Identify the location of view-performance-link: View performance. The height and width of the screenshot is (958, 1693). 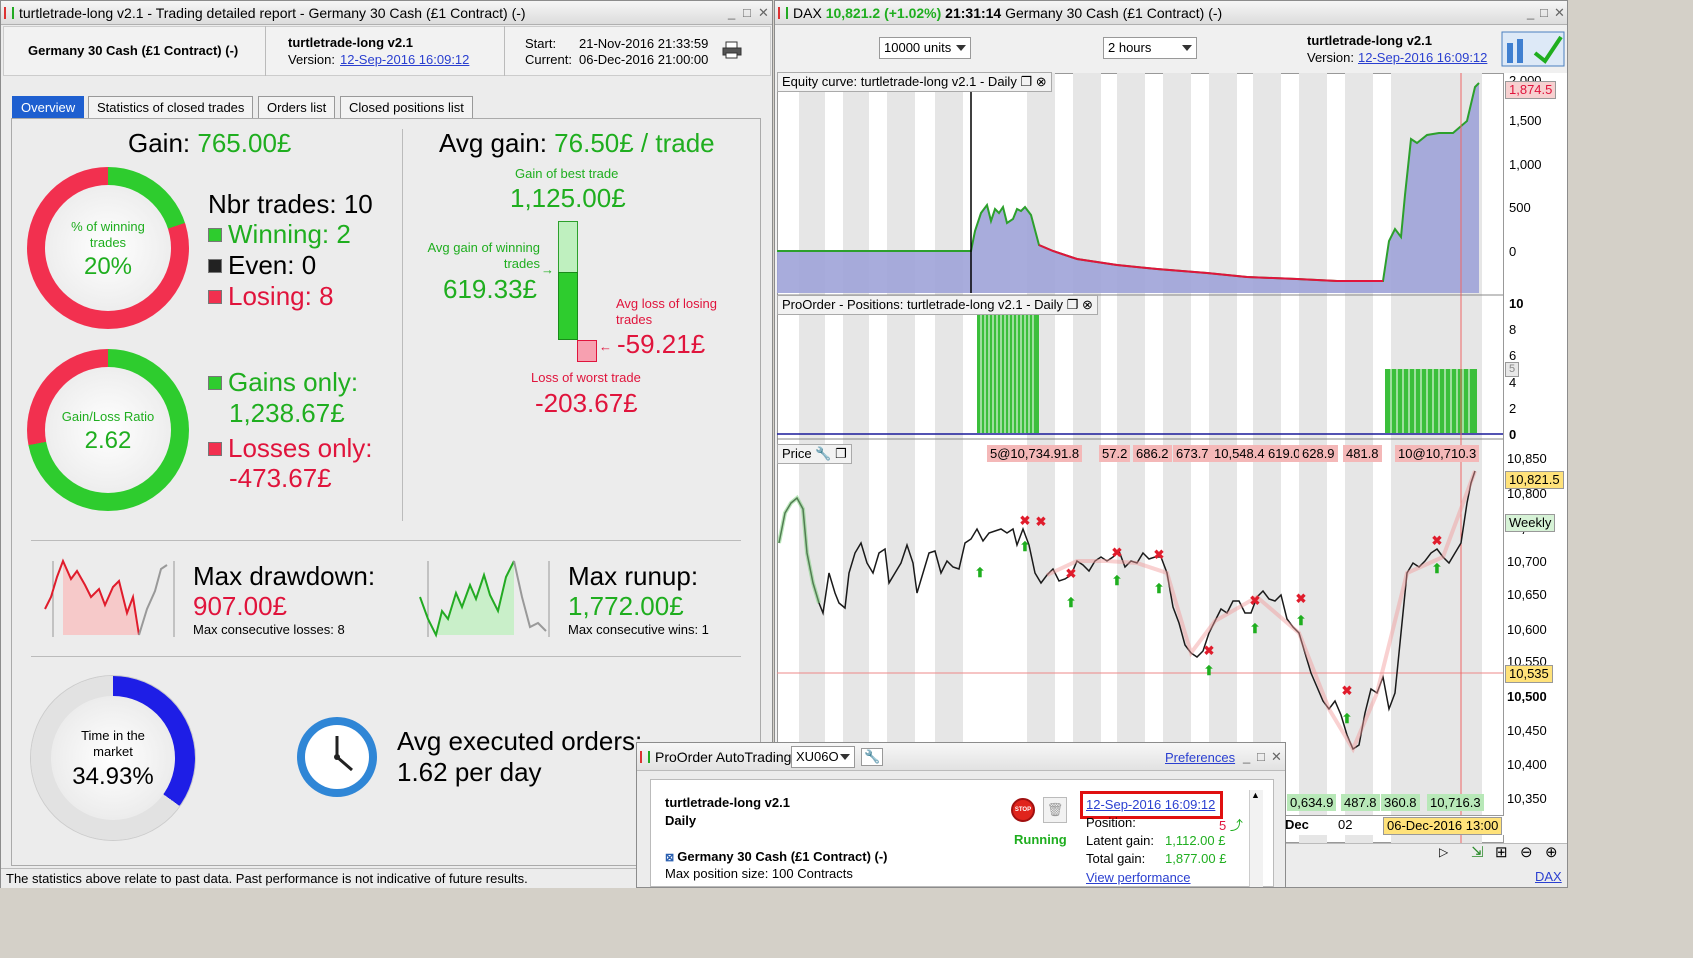
(1138, 877).